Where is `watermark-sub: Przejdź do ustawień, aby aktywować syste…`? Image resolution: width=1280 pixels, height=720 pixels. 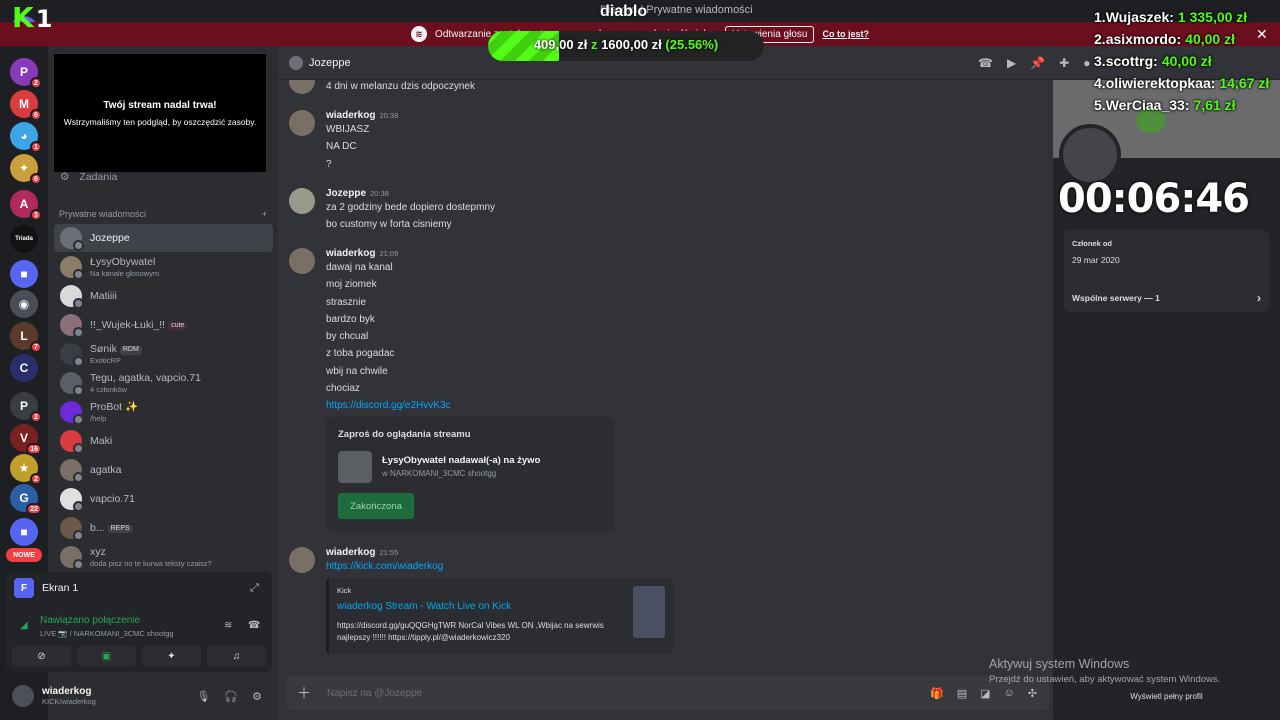 watermark-sub: Przejdź do ustawień, aby aktywować syste… is located at coordinates (1105, 679).